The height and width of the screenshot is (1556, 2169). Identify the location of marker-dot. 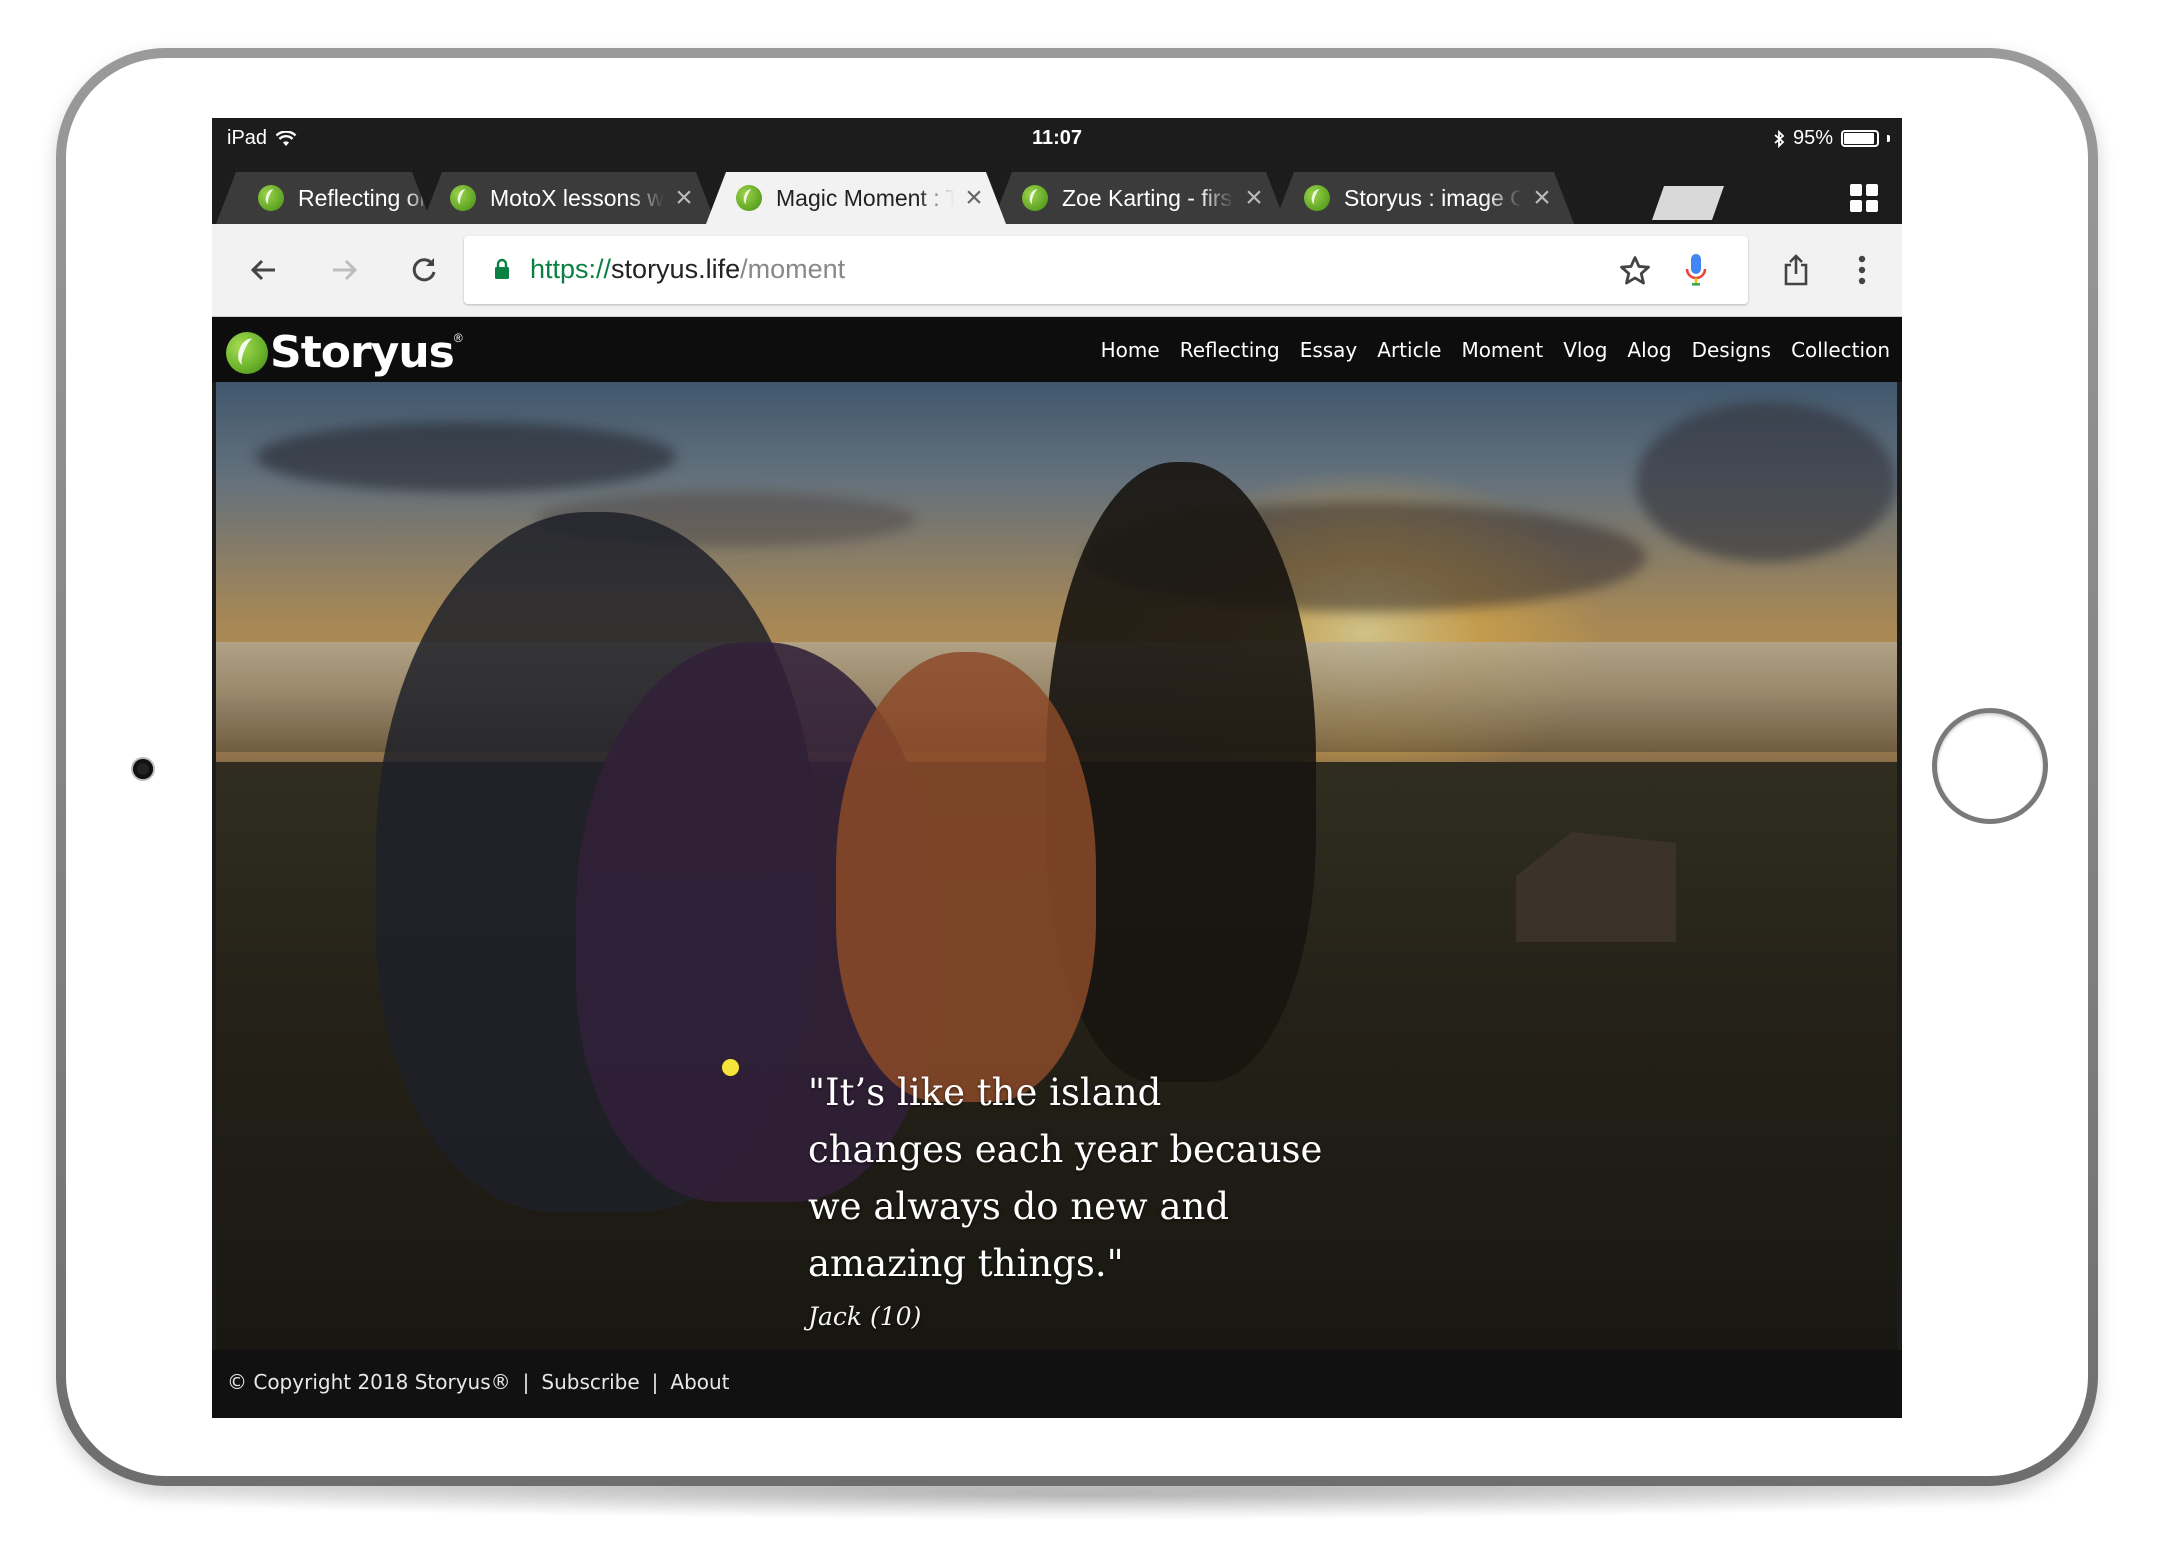
(730, 1067).